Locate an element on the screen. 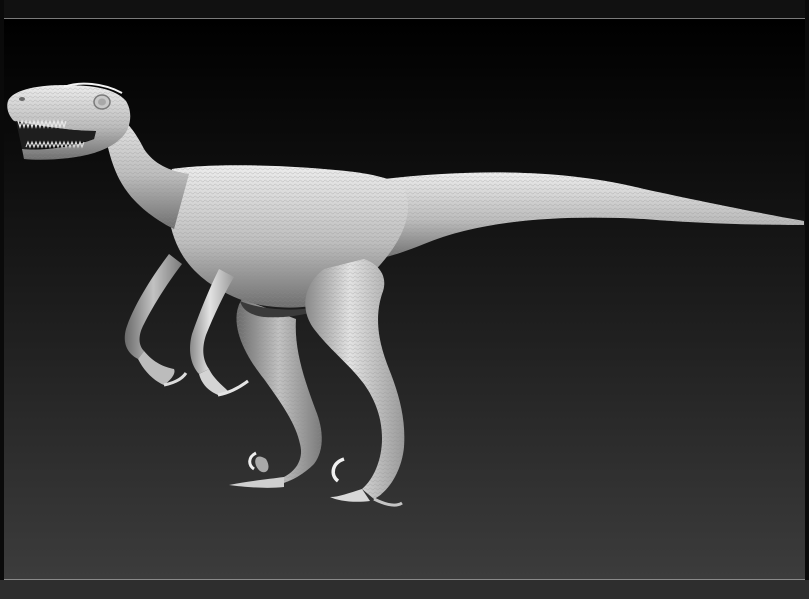 This screenshot has width=809, height=599. bottom-bar is located at coordinates (404, 589).